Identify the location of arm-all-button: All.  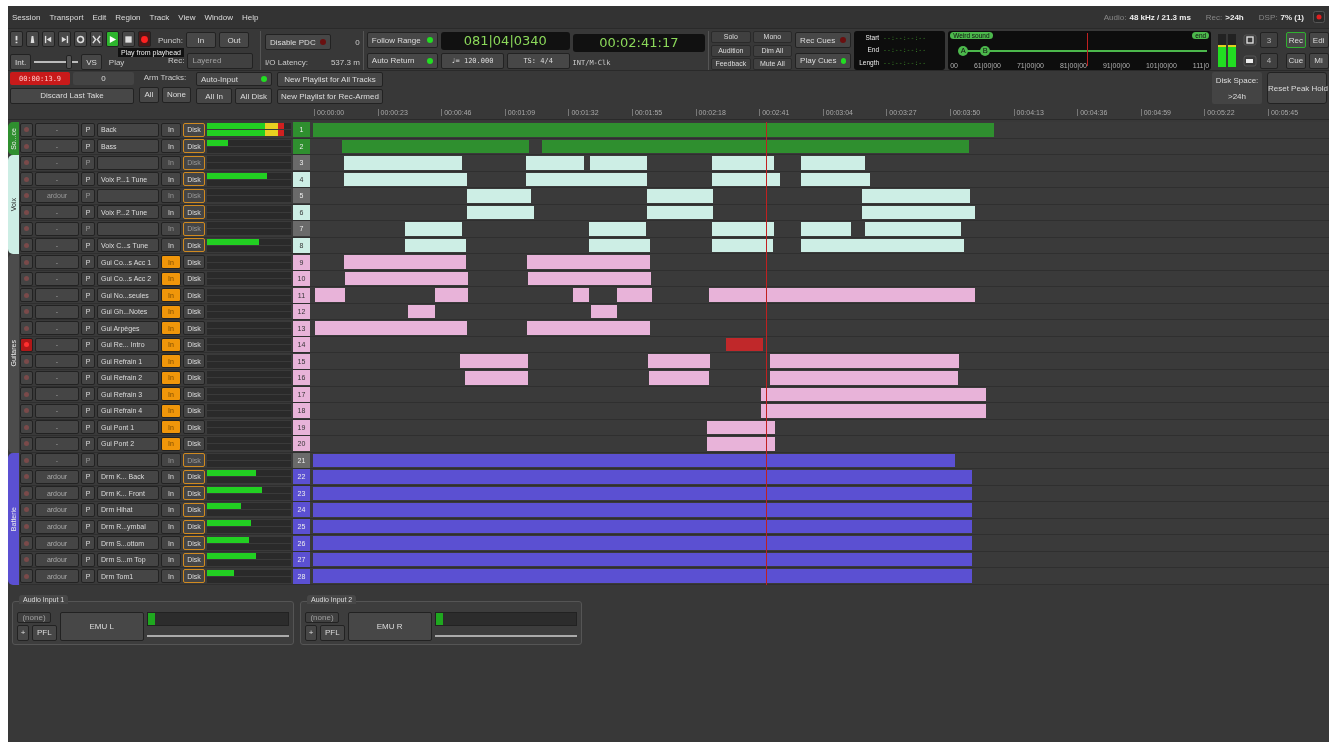
(149, 94).